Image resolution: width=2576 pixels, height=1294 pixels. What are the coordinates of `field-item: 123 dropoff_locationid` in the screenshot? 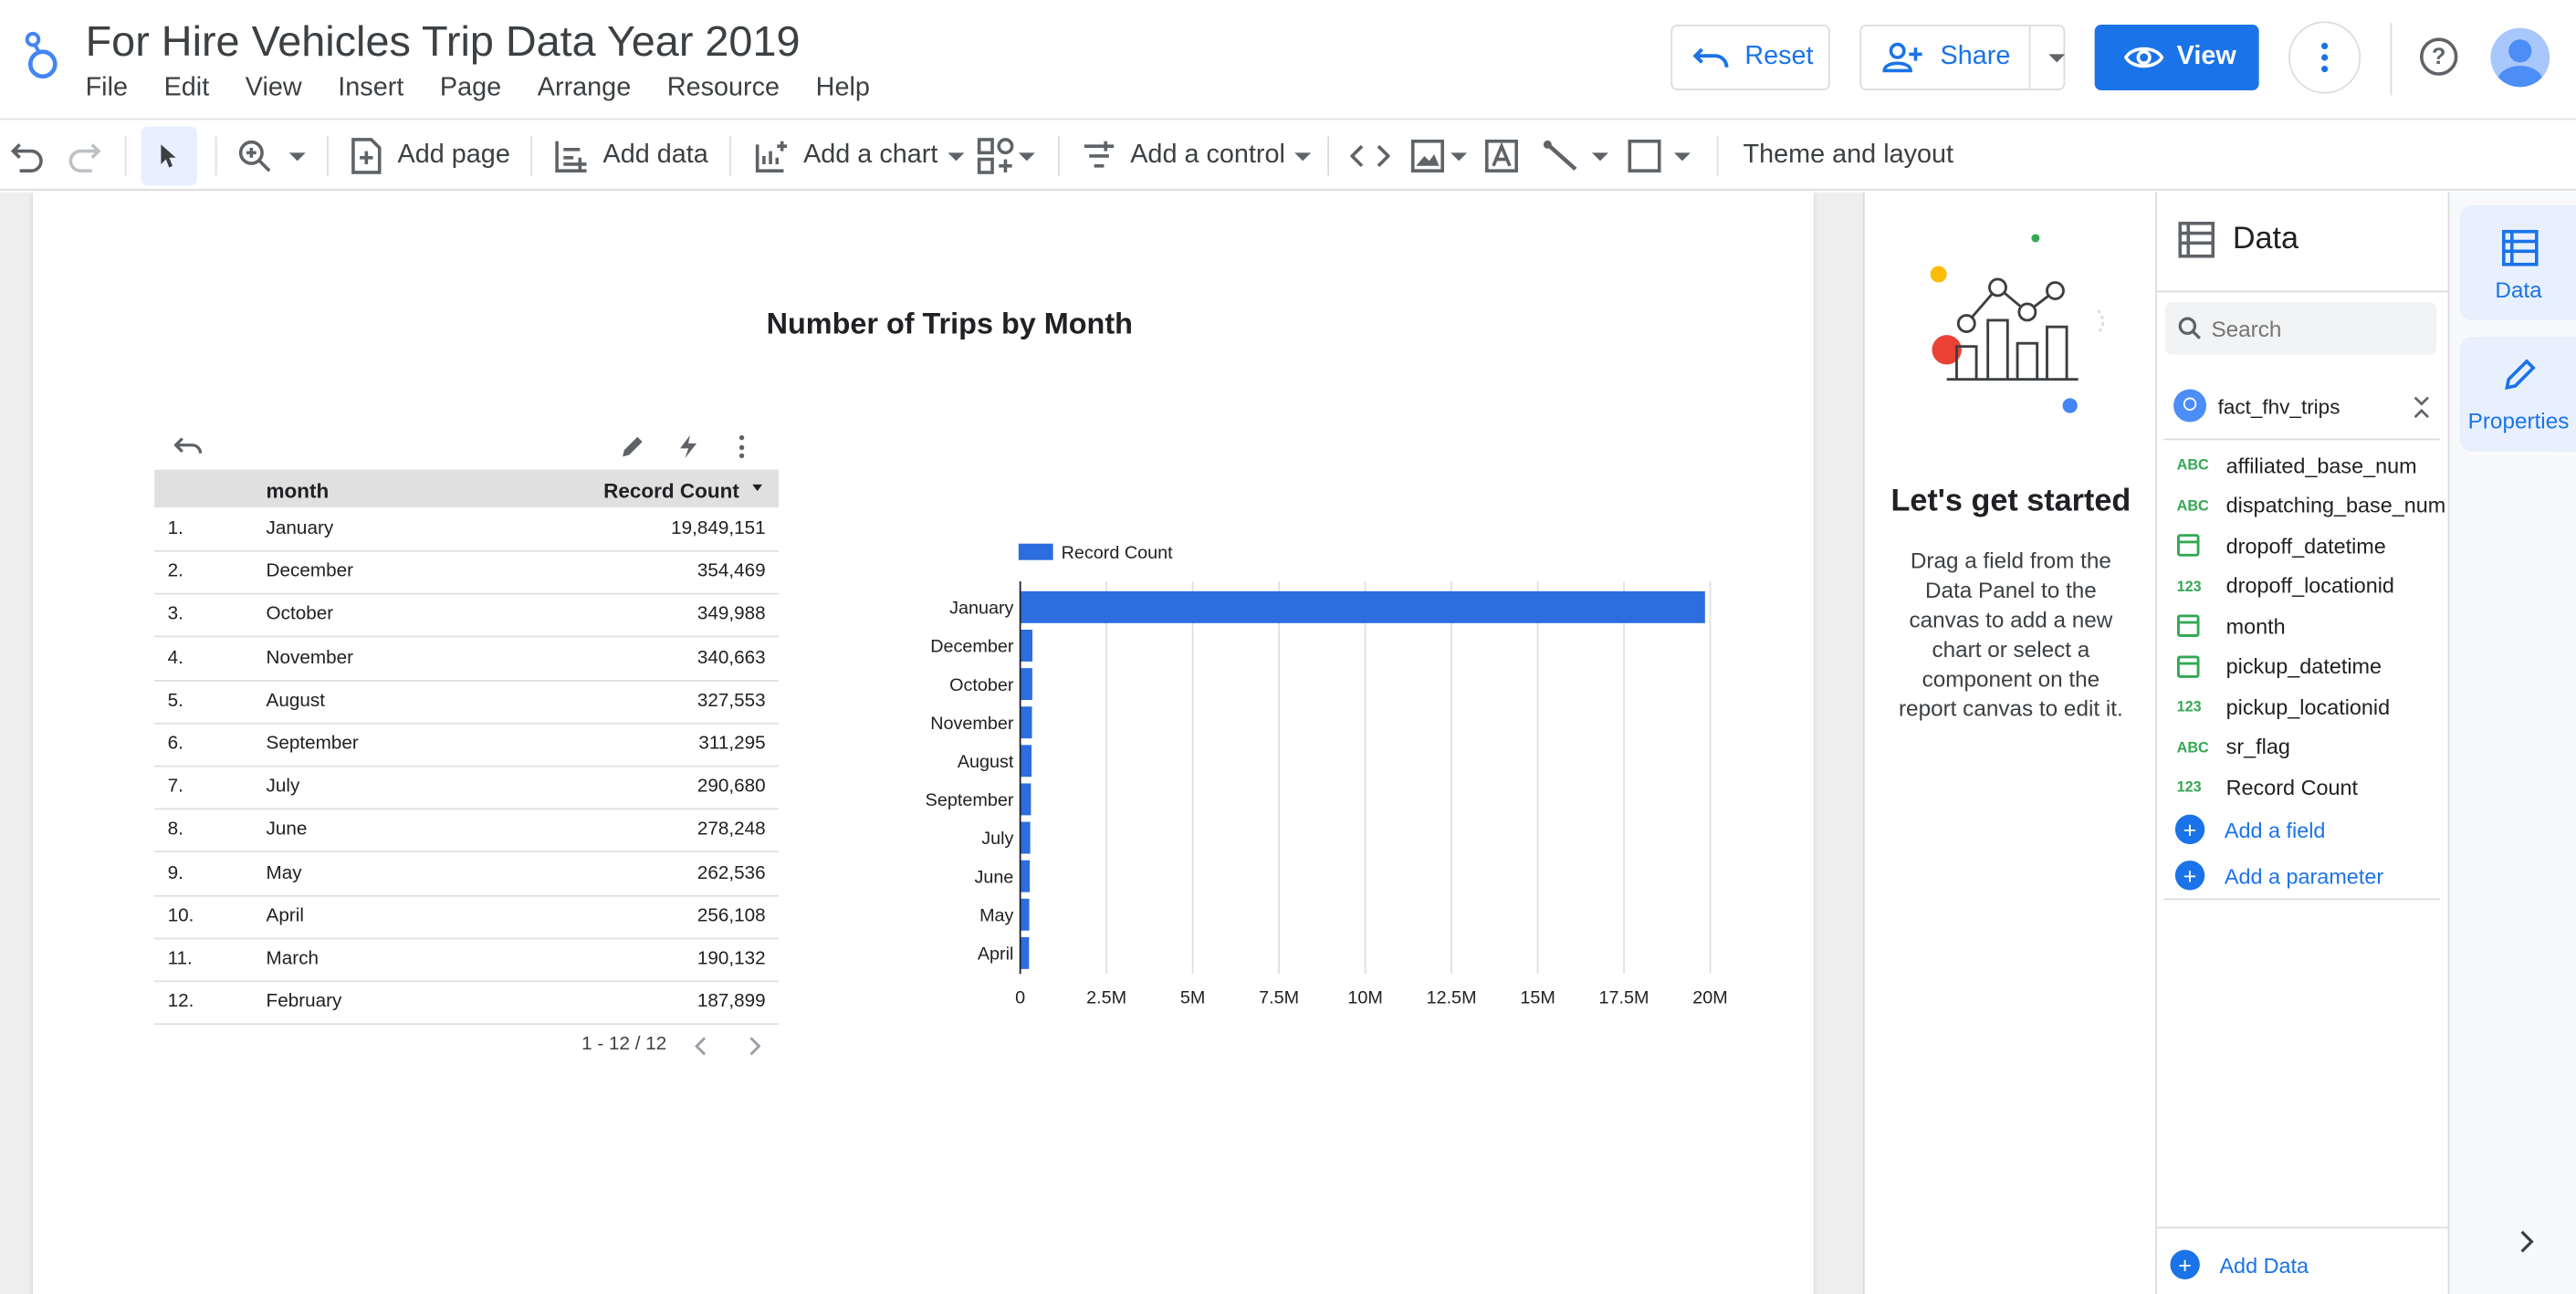 It's located at (2285, 585).